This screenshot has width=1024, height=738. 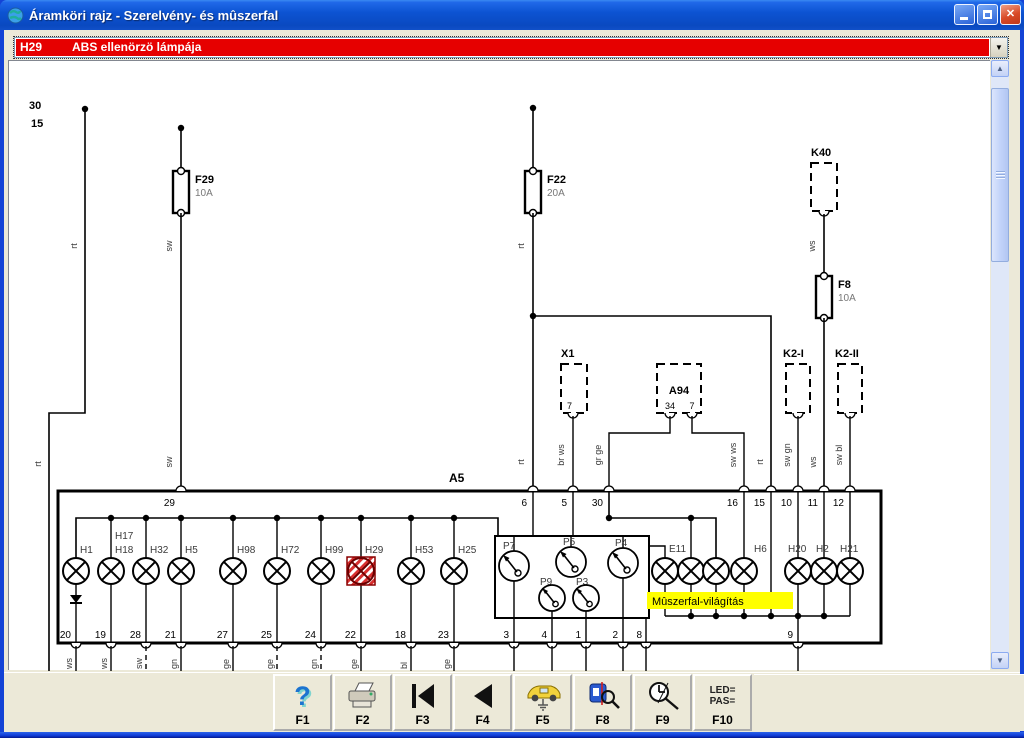 What do you see at coordinates (798, 571) in the screenshot?
I see `lamp-h20` at bounding box center [798, 571].